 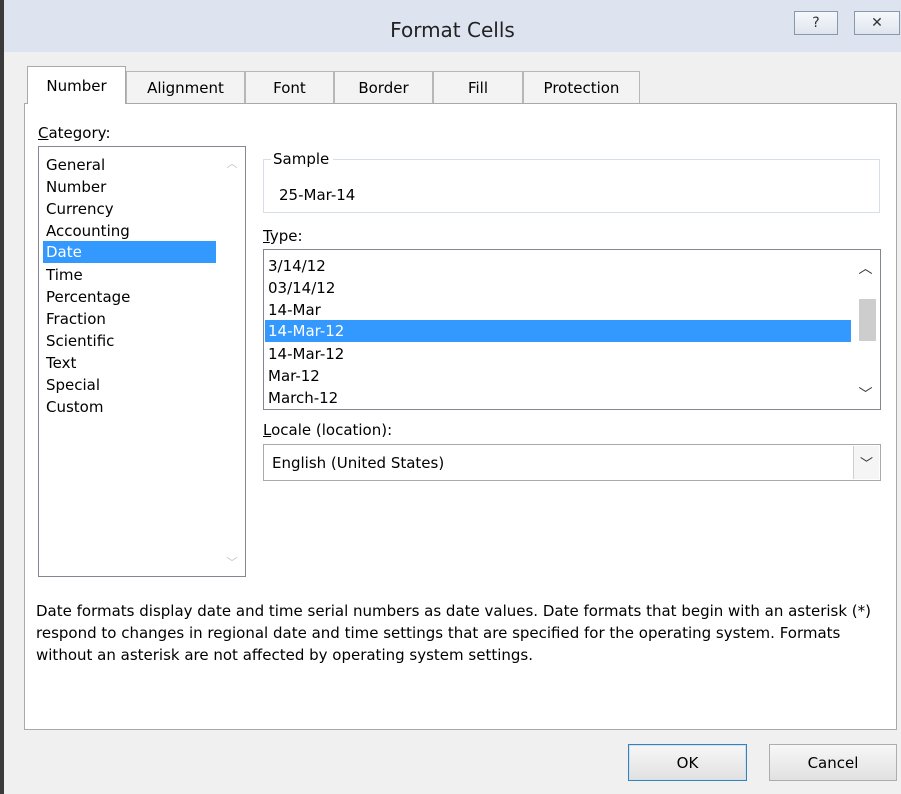 I want to click on ok-button: OK, so click(x=687, y=762).